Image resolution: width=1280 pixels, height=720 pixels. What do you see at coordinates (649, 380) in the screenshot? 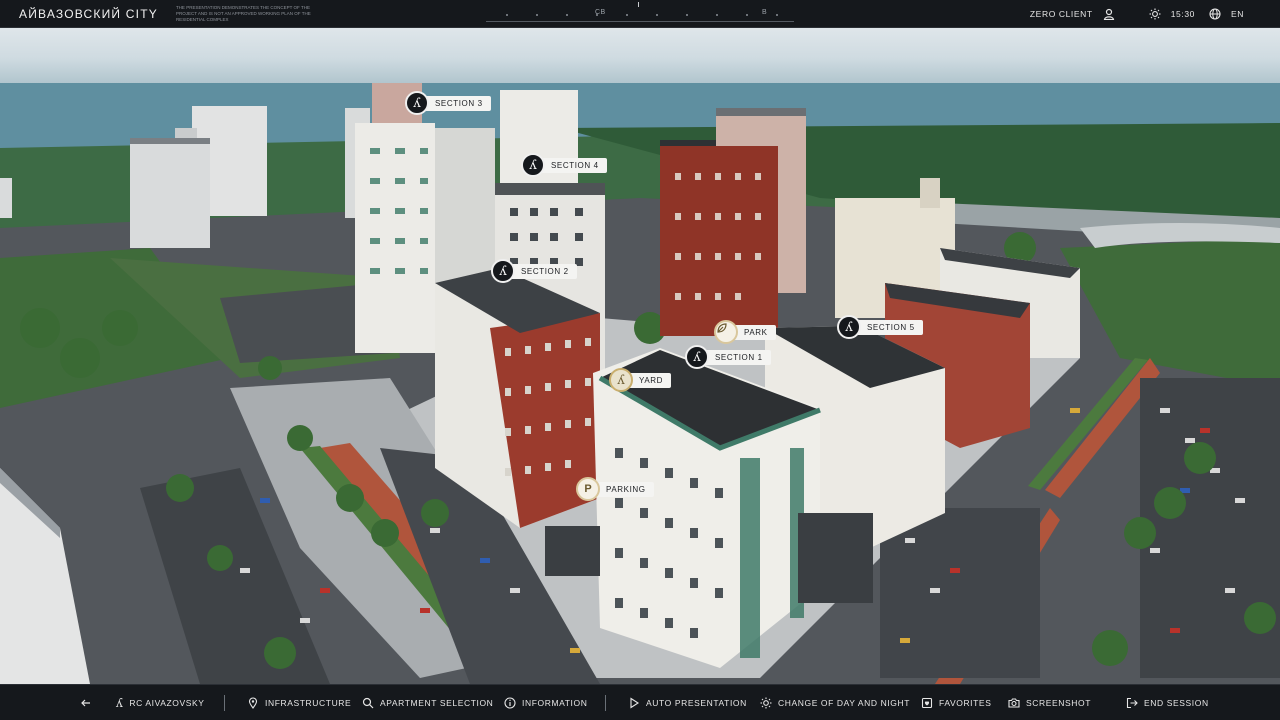
I see `pin-label: YARD` at bounding box center [649, 380].